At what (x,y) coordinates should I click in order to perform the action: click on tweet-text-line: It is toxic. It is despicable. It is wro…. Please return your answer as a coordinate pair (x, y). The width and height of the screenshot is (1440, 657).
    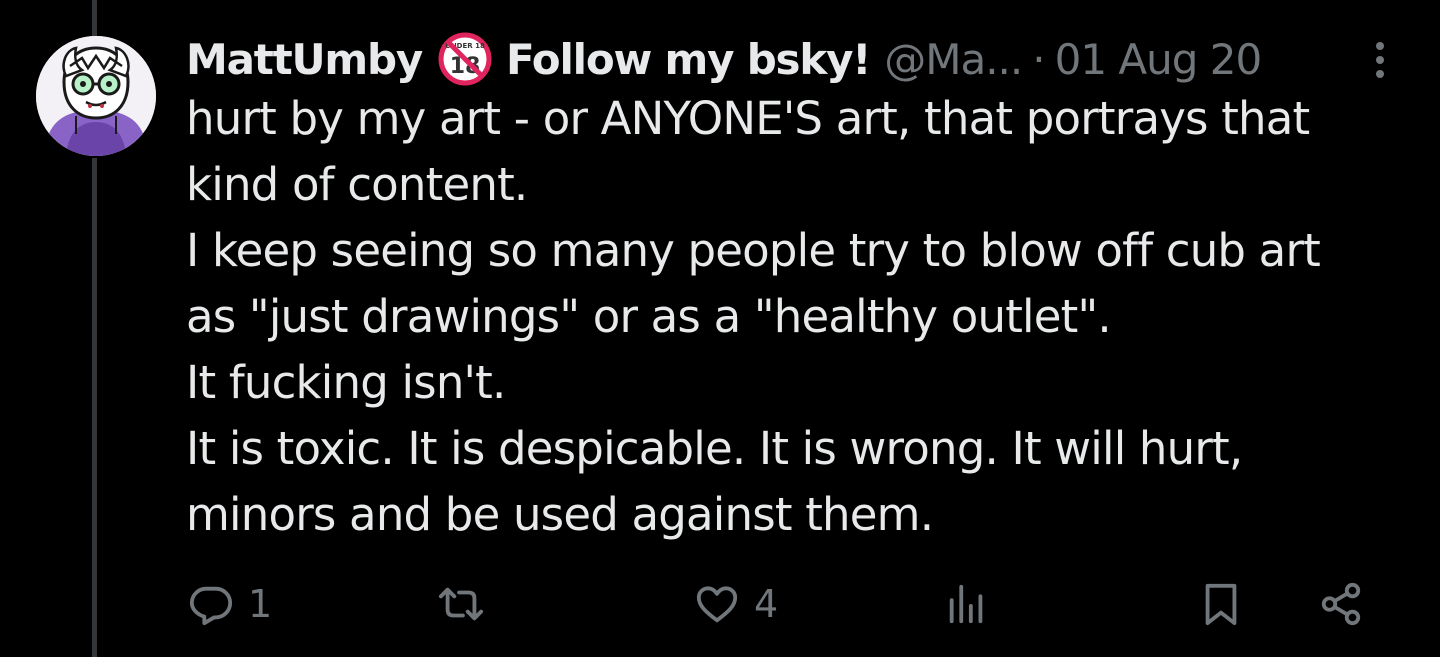
    Looking at the image, I should click on (714, 448).